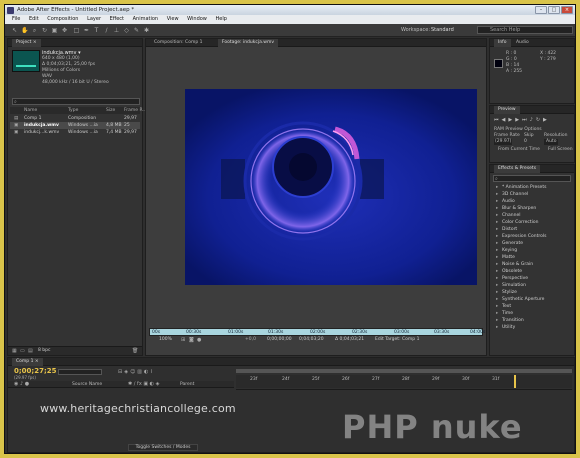 This screenshot has width=580, height=458. What do you see at coordinates (551, 142) in the screenshot?
I see `resolution-select: Auto` at bounding box center [551, 142].